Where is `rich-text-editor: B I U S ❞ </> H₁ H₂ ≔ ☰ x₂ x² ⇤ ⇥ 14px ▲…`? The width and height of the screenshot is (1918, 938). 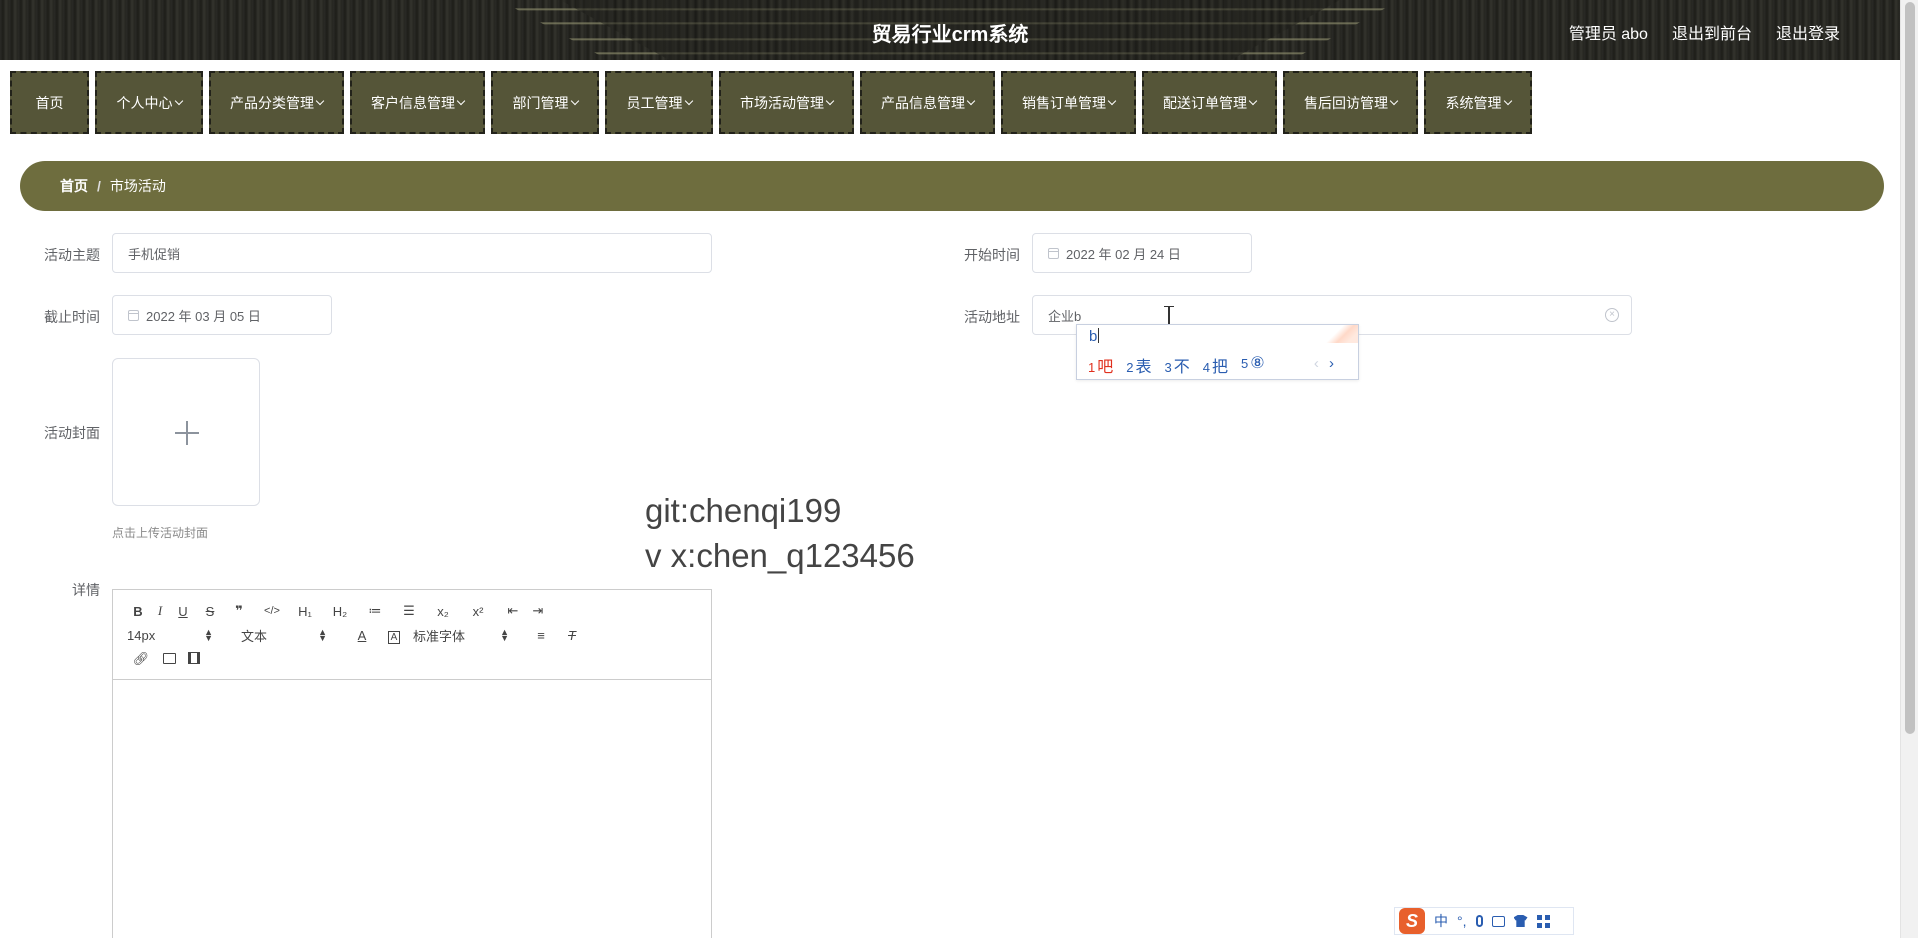
rich-text-editor: B I U S ❞ </> H₁ H₂ ≔ ☰ x₂ x² ⇤ ⇥ 14px ▲… is located at coordinates (412, 763).